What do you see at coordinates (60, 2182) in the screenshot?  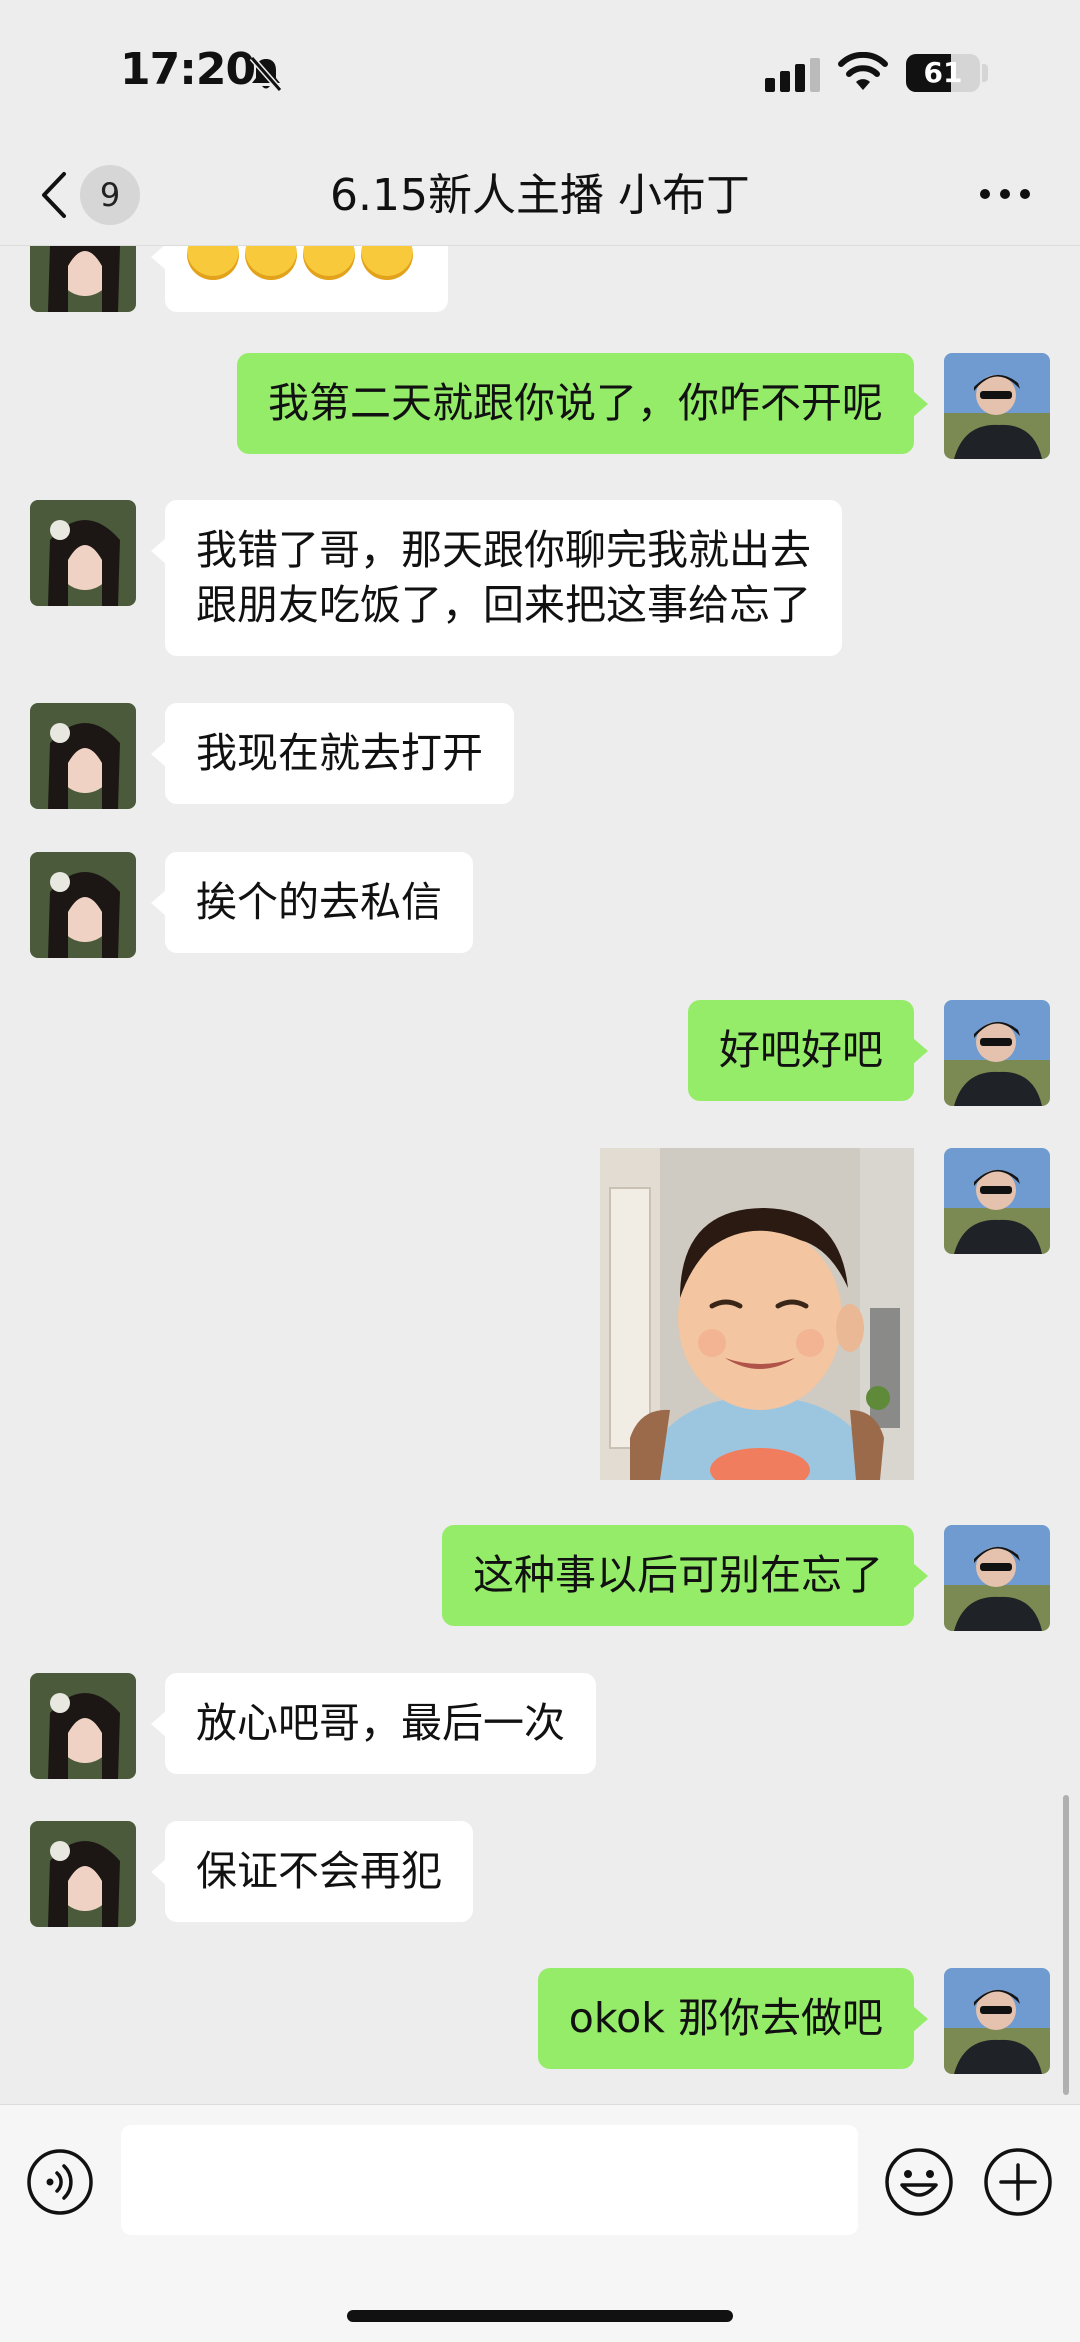 I see `voice-icon` at bounding box center [60, 2182].